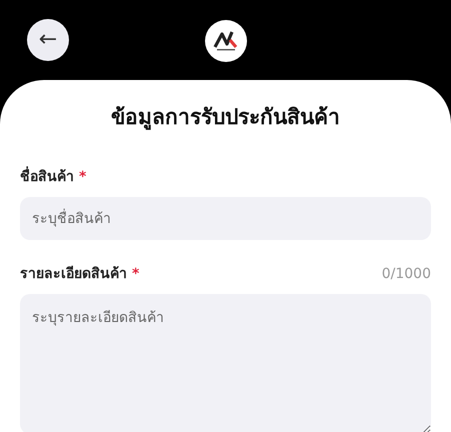 This screenshot has height=432, width=451. I want to click on back-button: ←, so click(48, 40).